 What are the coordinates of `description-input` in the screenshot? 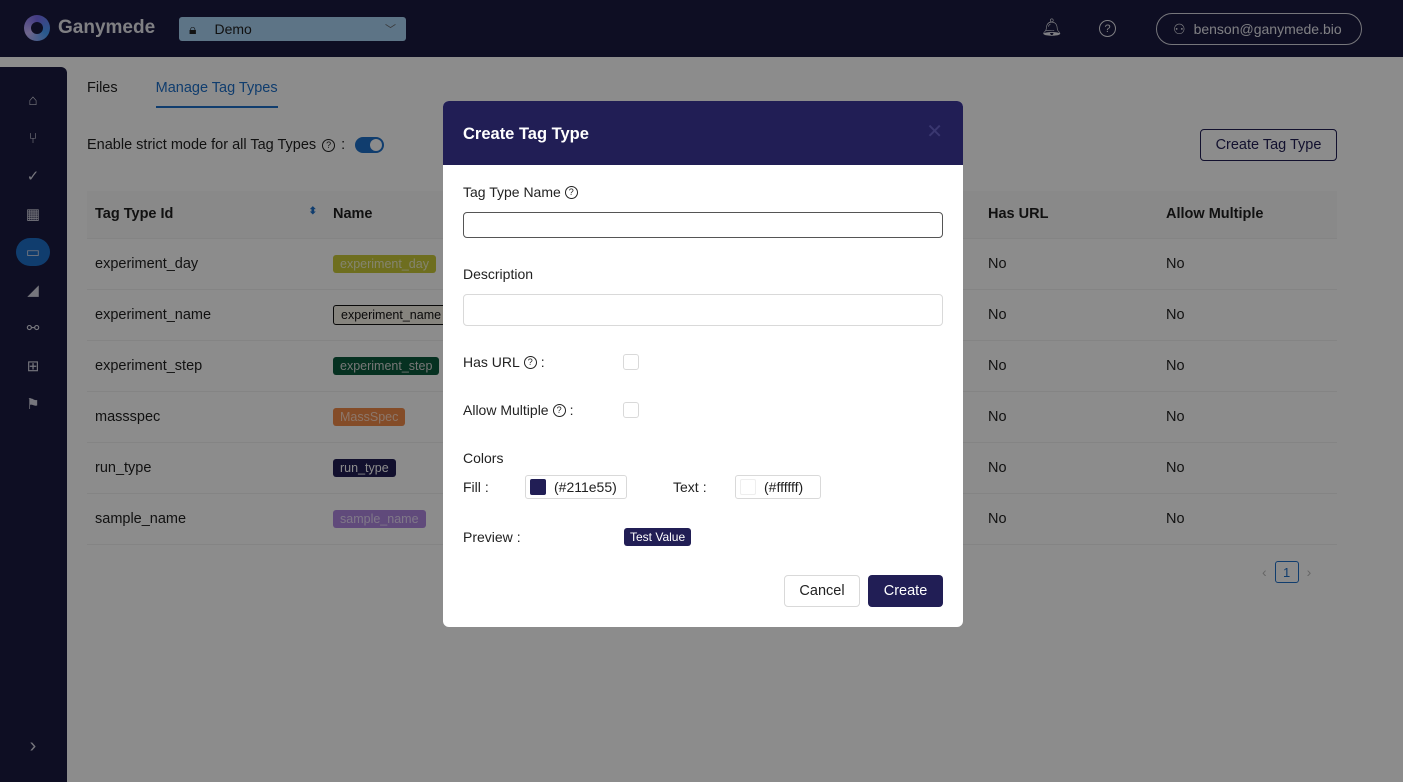 It's located at (703, 310).